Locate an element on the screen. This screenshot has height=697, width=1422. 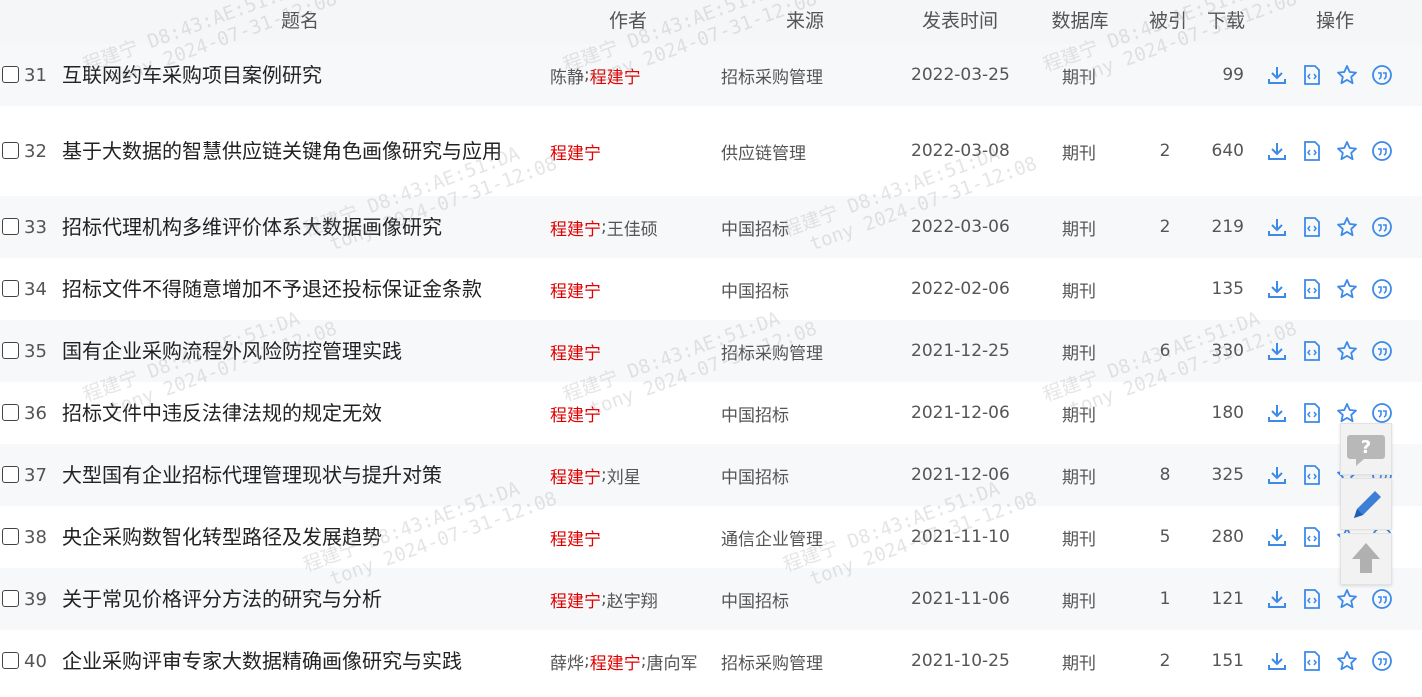
feedback-edit-button is located at coordinates (1366, 504).